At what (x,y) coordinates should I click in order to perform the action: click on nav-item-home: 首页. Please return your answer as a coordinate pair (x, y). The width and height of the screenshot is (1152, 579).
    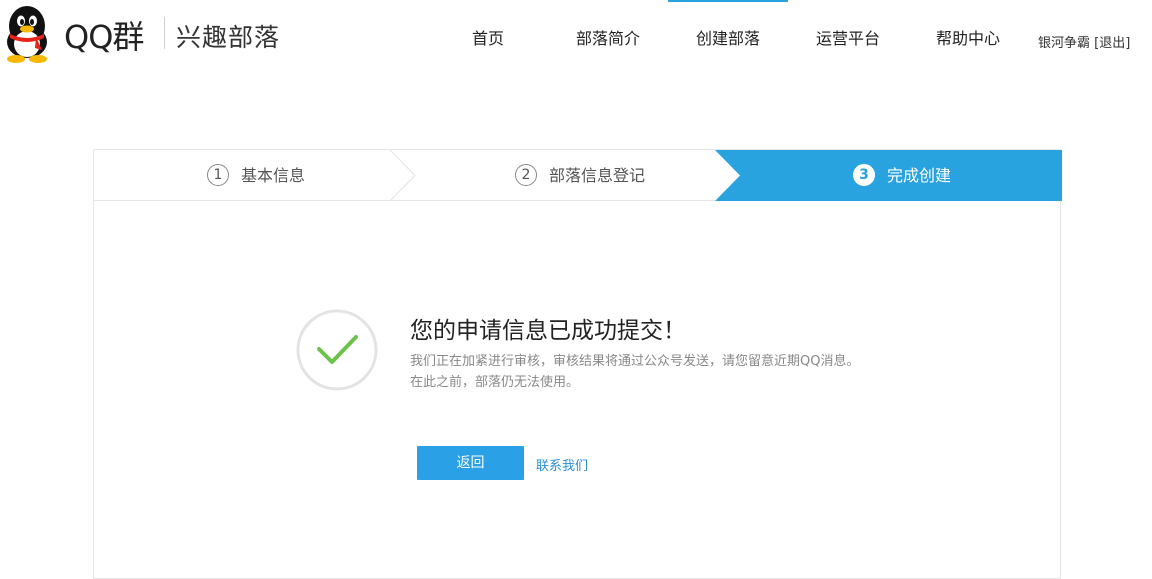
    Looking at the image, I should click on (488, 40).